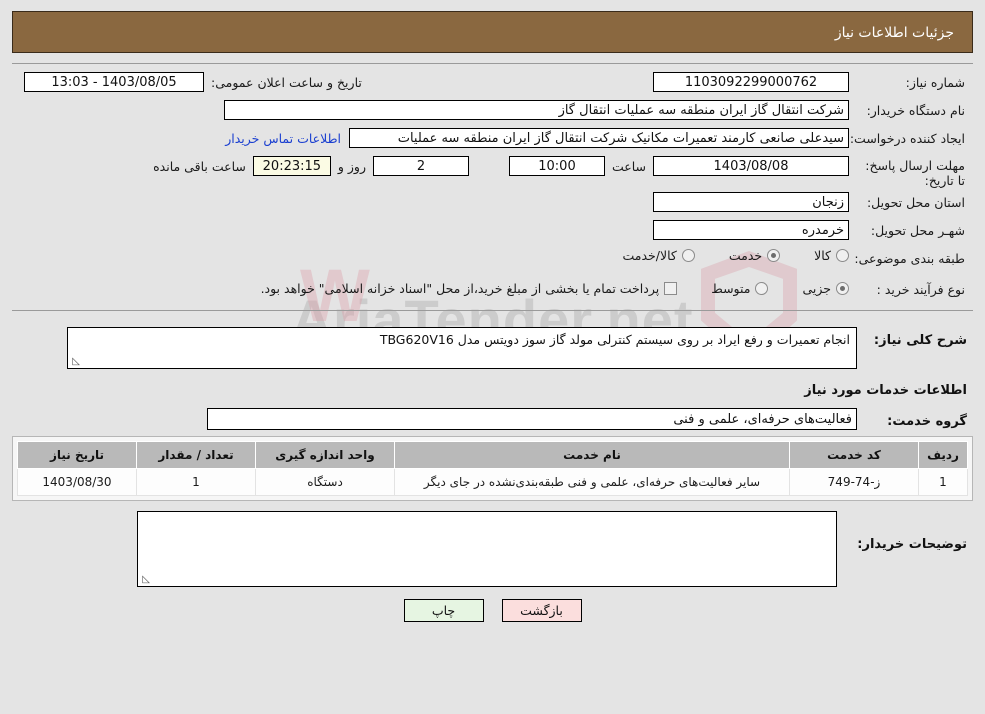  What do you see at coordinates (196, 455) in the screenshot?
I see `th-quantity: تعداد / مقدار` at bounding box center [196, 455].